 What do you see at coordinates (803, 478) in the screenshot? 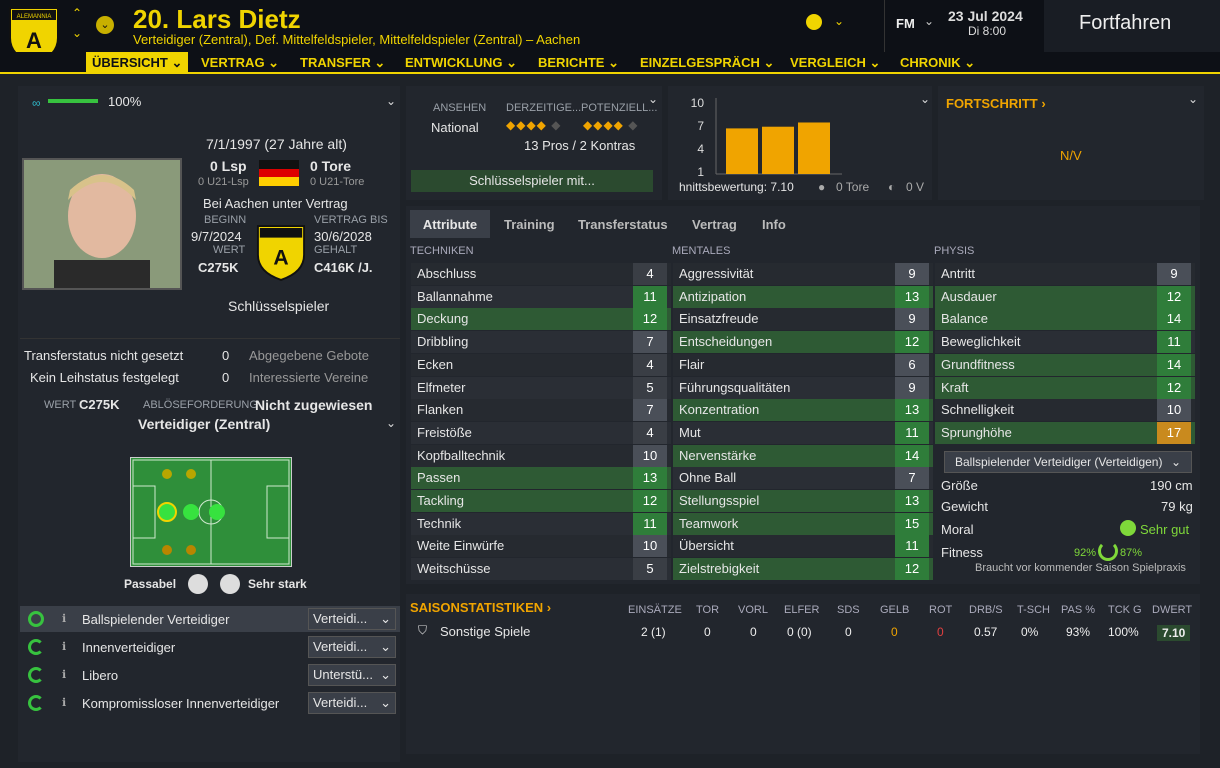
I see `attribute-row: Ohne Ball 7` at bounding box center [803, 478].